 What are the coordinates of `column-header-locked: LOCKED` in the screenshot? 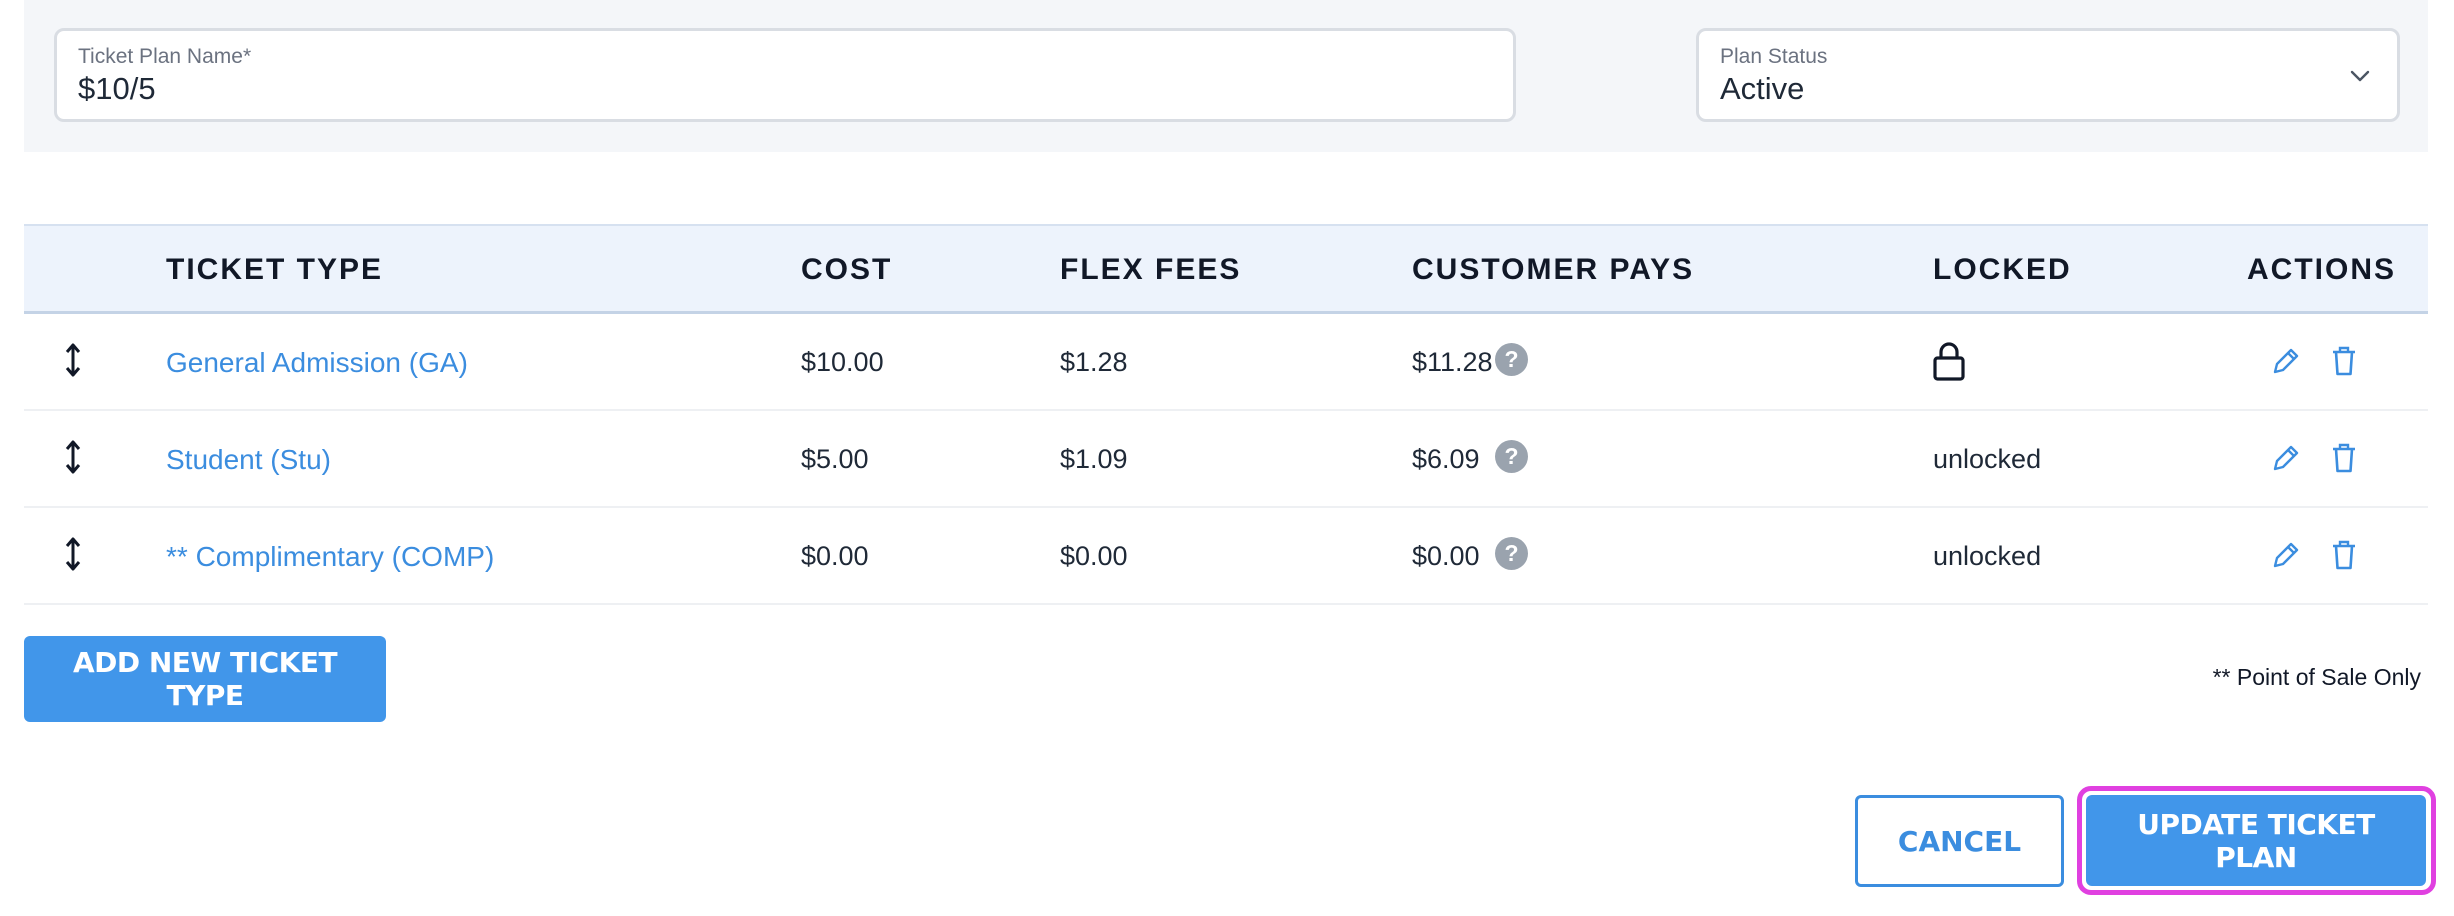 It's located at (2002, 269).